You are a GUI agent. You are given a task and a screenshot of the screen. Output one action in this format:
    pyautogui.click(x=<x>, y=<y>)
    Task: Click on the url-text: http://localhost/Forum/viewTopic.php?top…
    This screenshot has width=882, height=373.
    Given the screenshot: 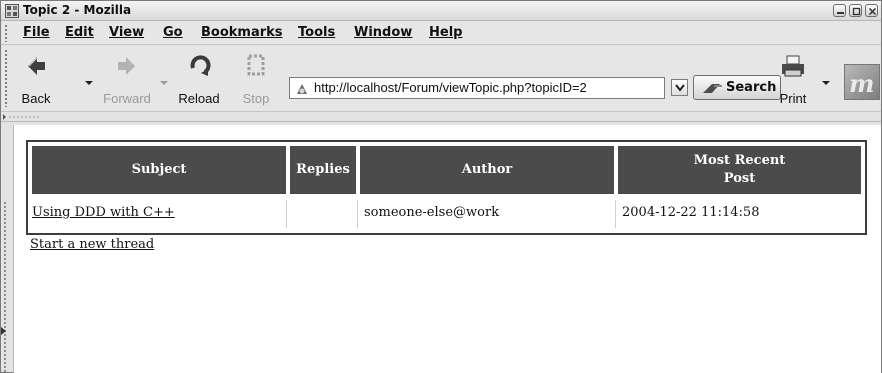 What is the action you would take?
    pyautogui.click(x=450, y=87)
    